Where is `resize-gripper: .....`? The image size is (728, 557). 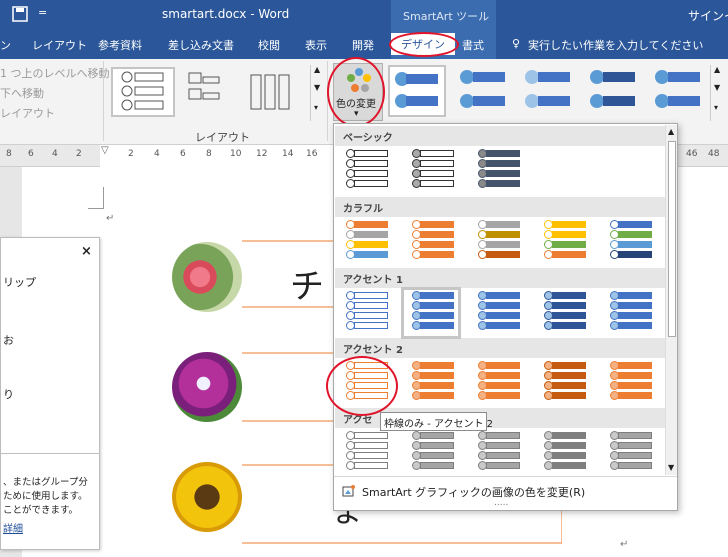 resize-gripper: ..... is located at coordinates (501, 503).